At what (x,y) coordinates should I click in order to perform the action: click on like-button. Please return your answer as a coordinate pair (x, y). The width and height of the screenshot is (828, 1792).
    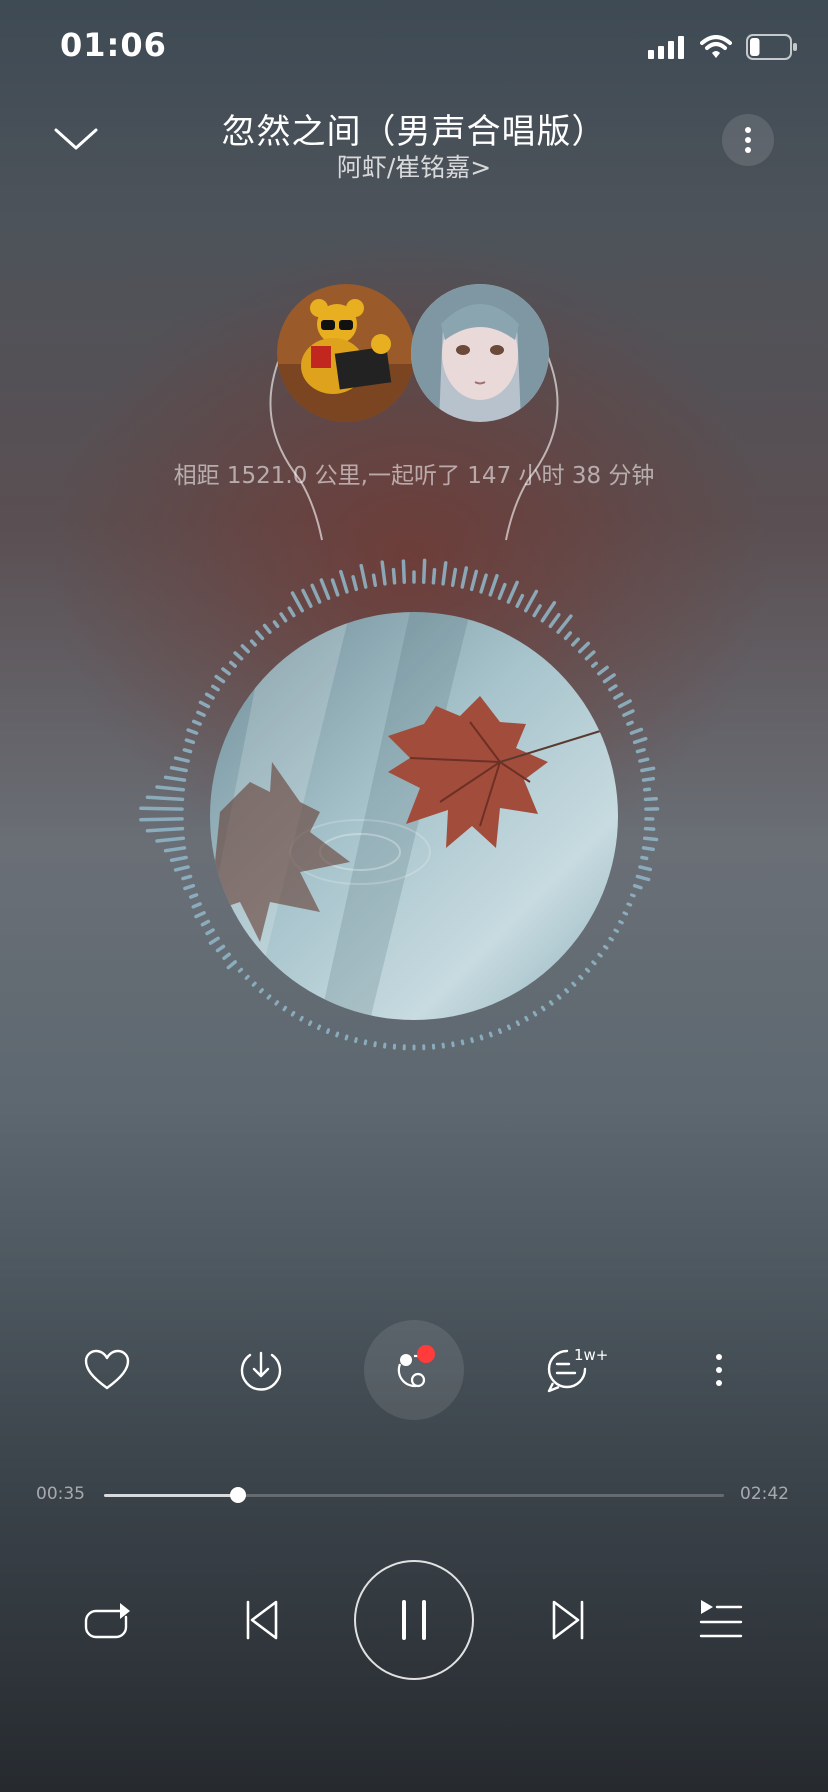
    Looking at the image, I should click on (107, 1370).